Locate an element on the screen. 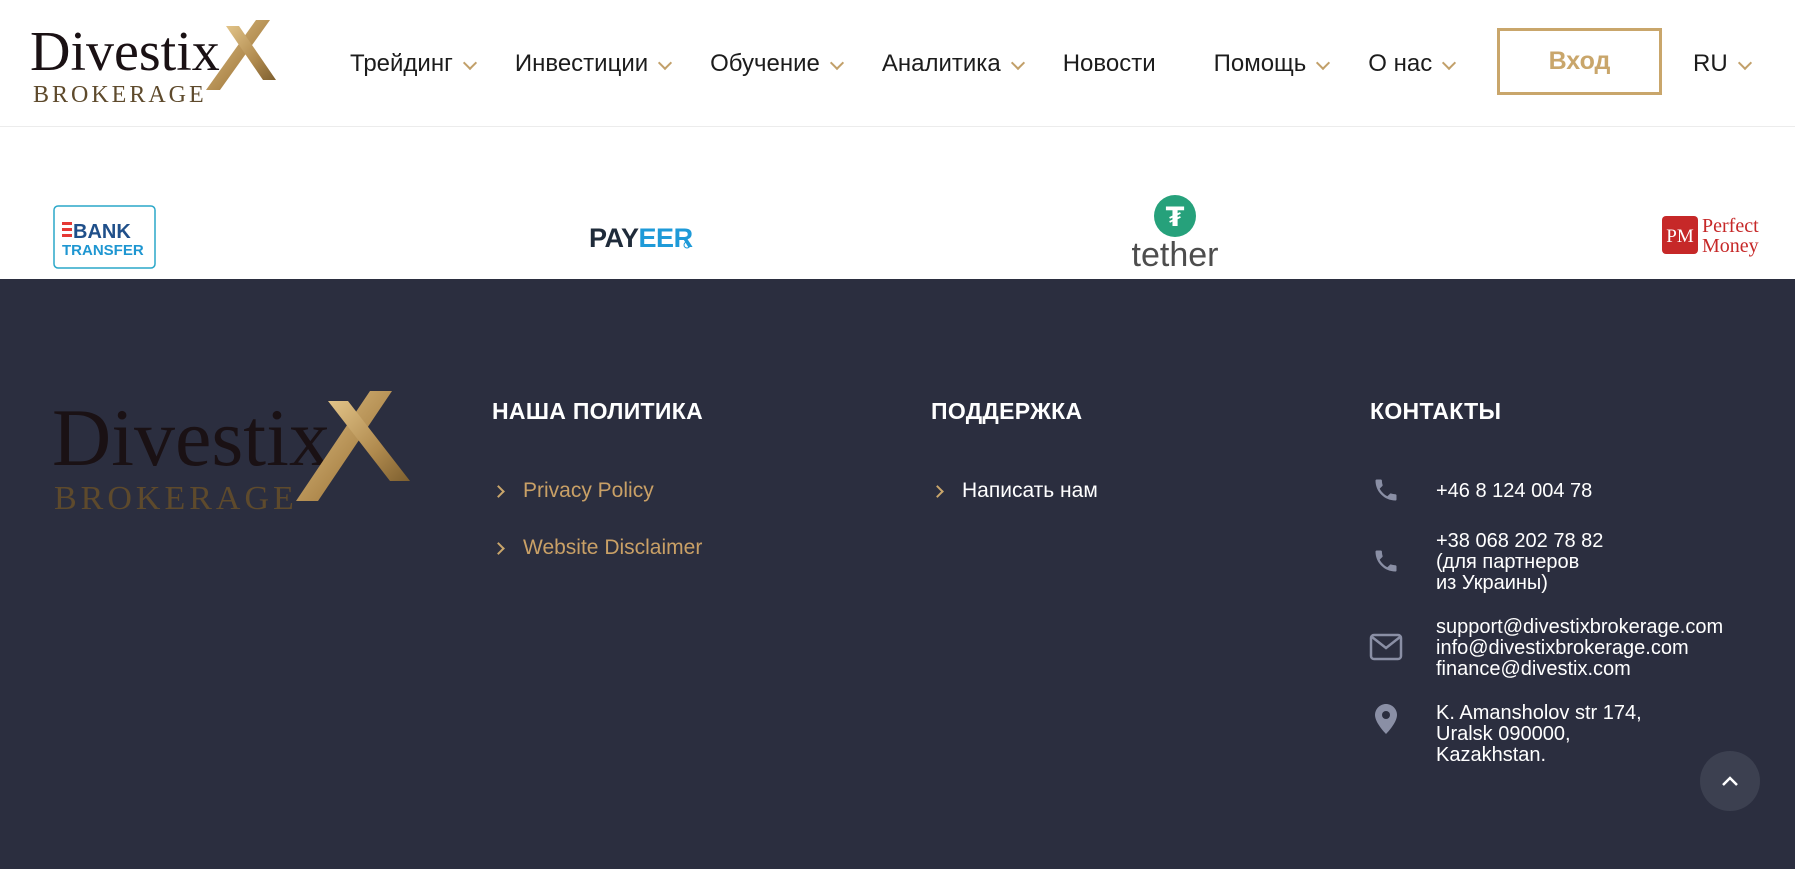 The height and width of the screenshot is (869, 1795). address-line-3: Kazakhstan. is located at coordinates (1491, 755).